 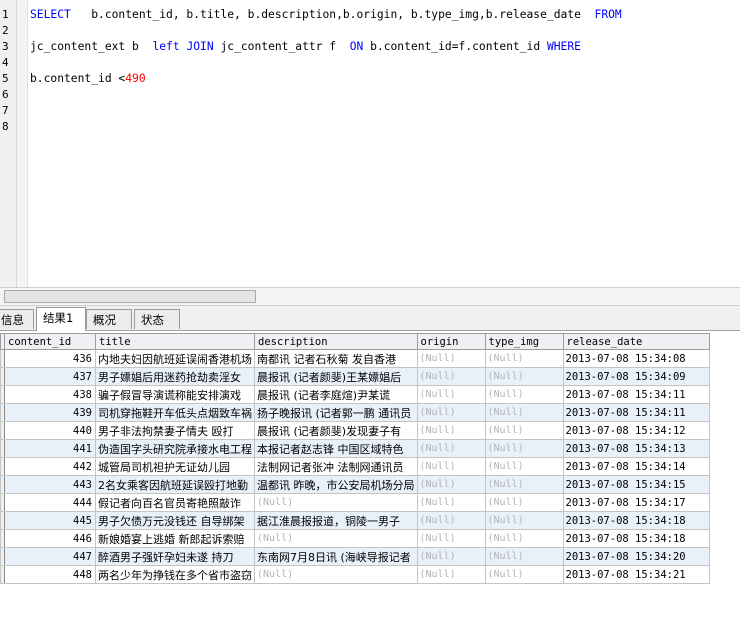 What do you see at coordinates (336, 430) in the screenshot?
I see `cell-description: 晨报讯 (记者颜斐)发现妻子有` at bounding box center [336, 430].